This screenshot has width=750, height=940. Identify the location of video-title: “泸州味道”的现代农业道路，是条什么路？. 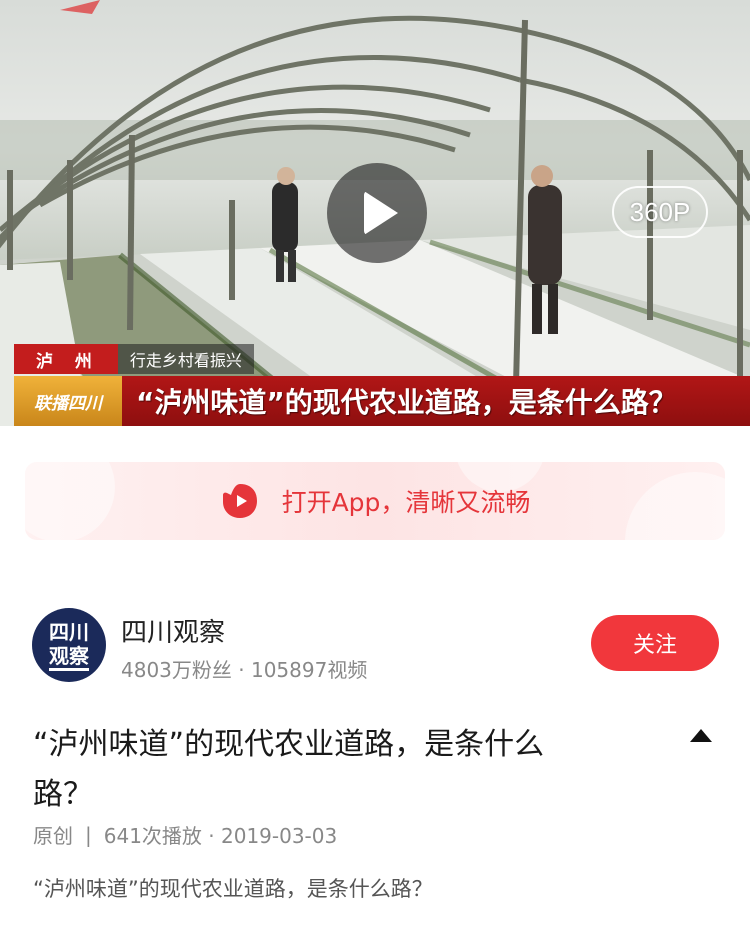
(289, 769).